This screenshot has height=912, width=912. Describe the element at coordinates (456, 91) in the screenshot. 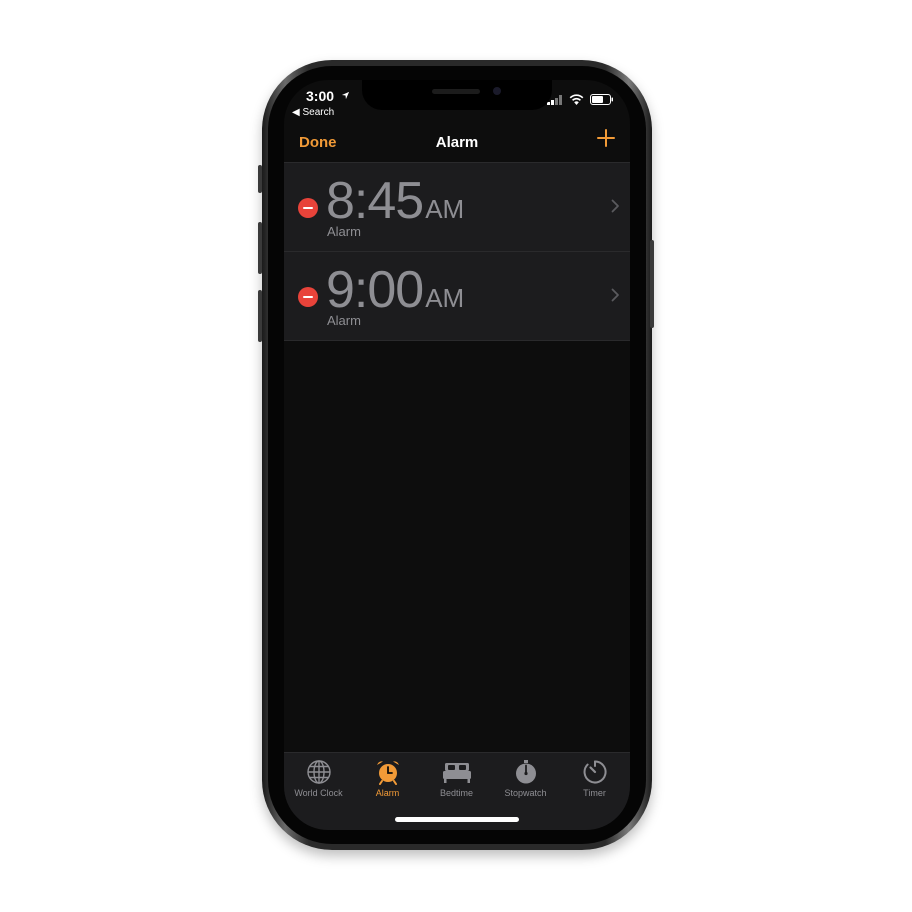

I see `speaker` at that location.